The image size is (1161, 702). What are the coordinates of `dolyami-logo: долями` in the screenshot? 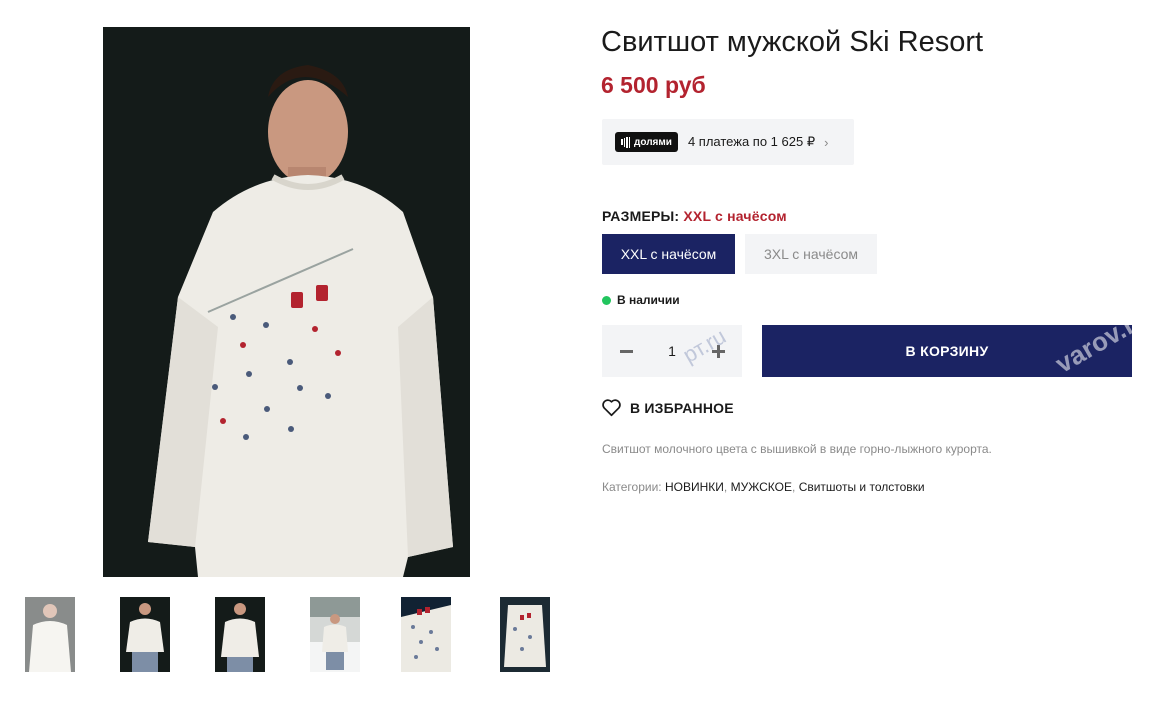 It's located at (646, 142).